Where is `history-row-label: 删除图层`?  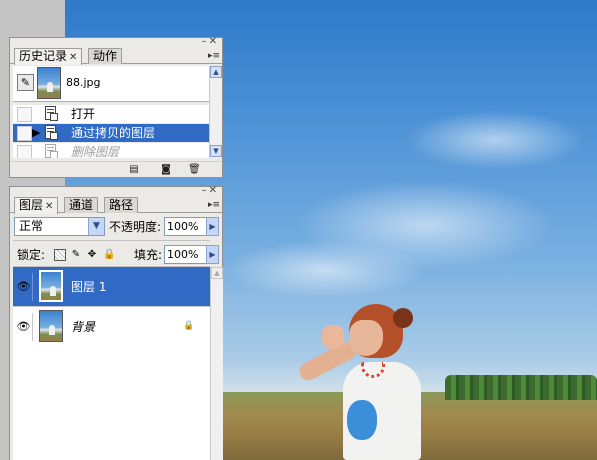
history-row-label: 删除图层 is located at coordinates (95, 151).